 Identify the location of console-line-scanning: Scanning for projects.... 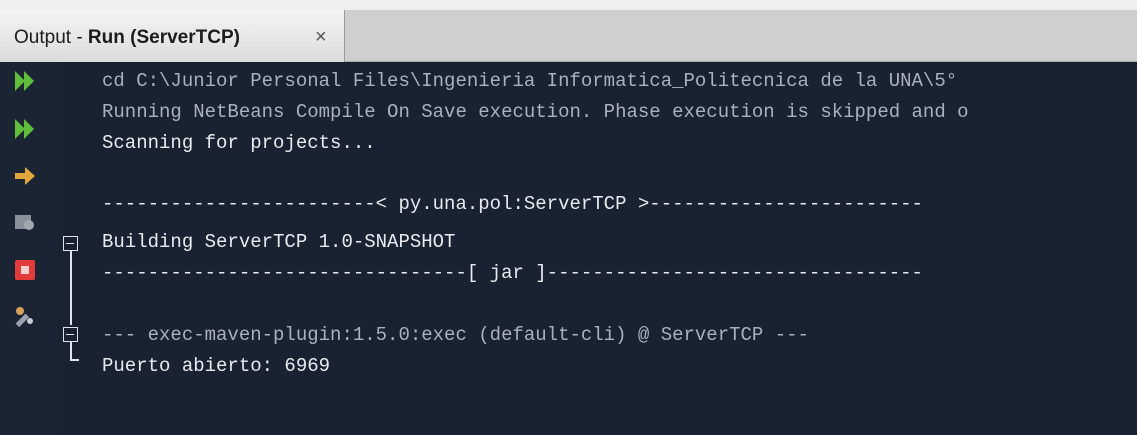
(239, 143).